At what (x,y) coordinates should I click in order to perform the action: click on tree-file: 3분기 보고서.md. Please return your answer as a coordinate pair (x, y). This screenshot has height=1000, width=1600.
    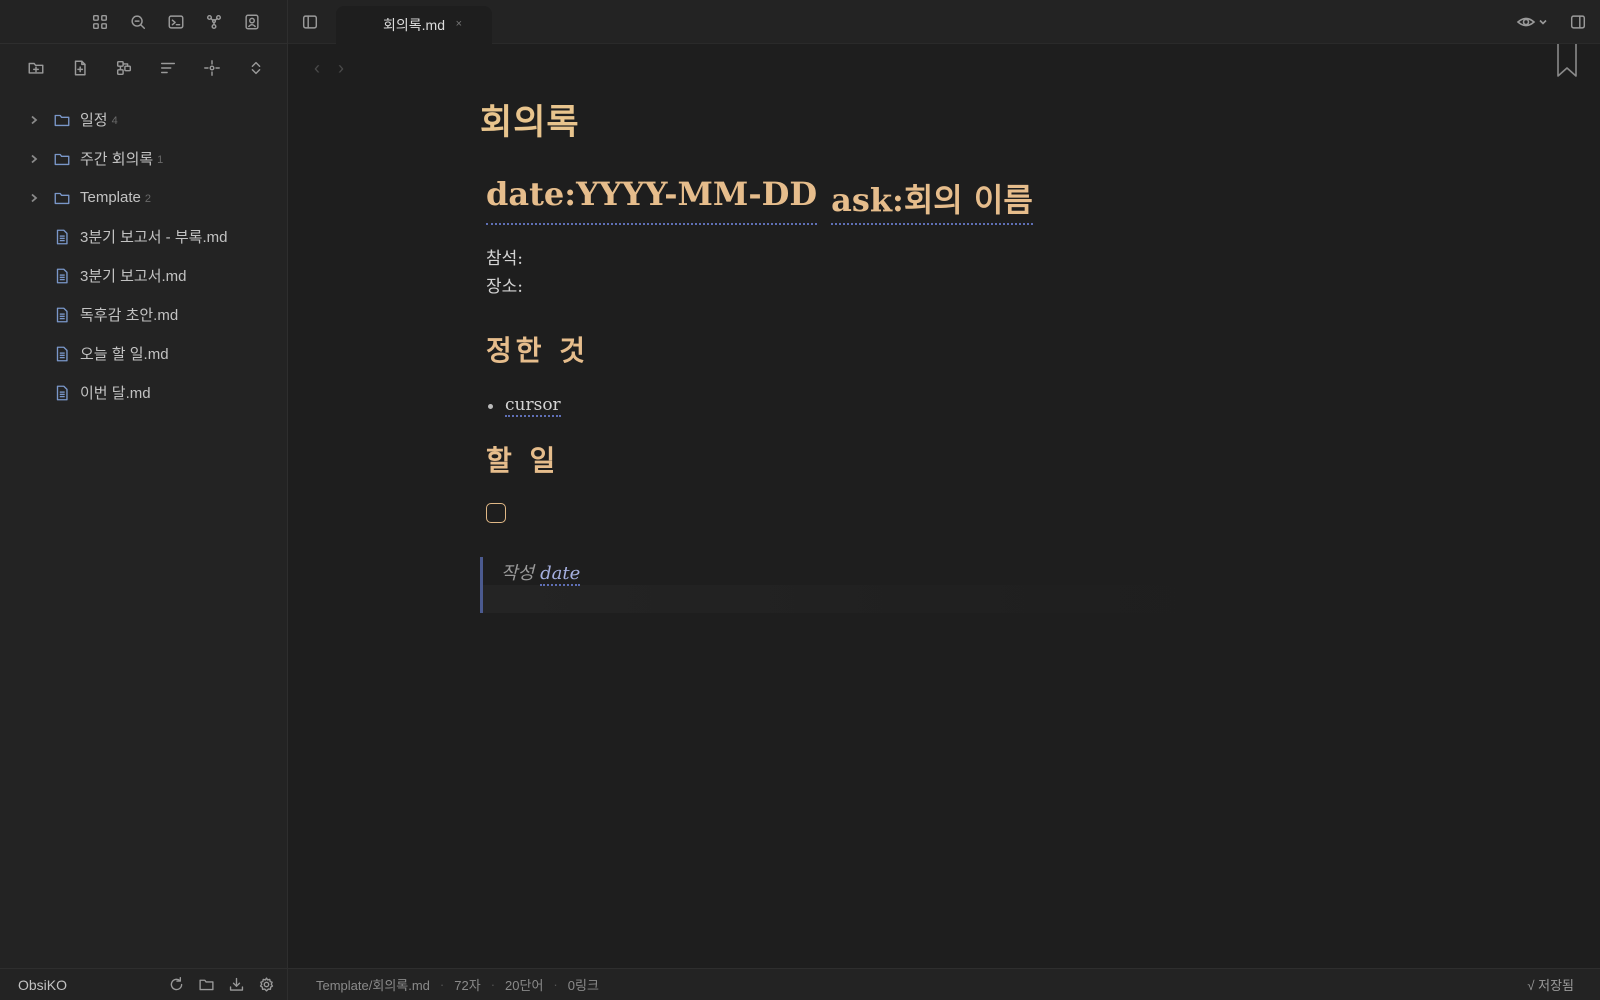
    Looking at the image, I should click on (143, 275).